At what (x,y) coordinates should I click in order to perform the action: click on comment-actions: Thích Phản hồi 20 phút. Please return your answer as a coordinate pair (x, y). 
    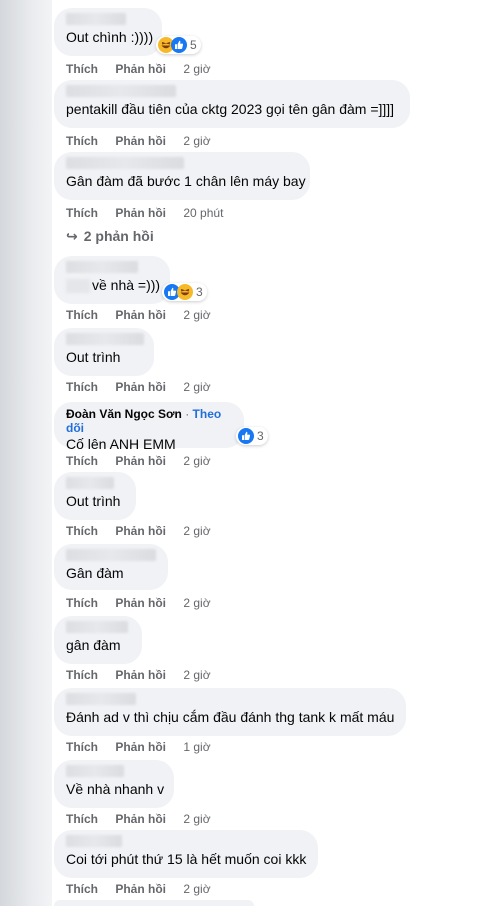
    Looking at the image, I should click on (144, 213).